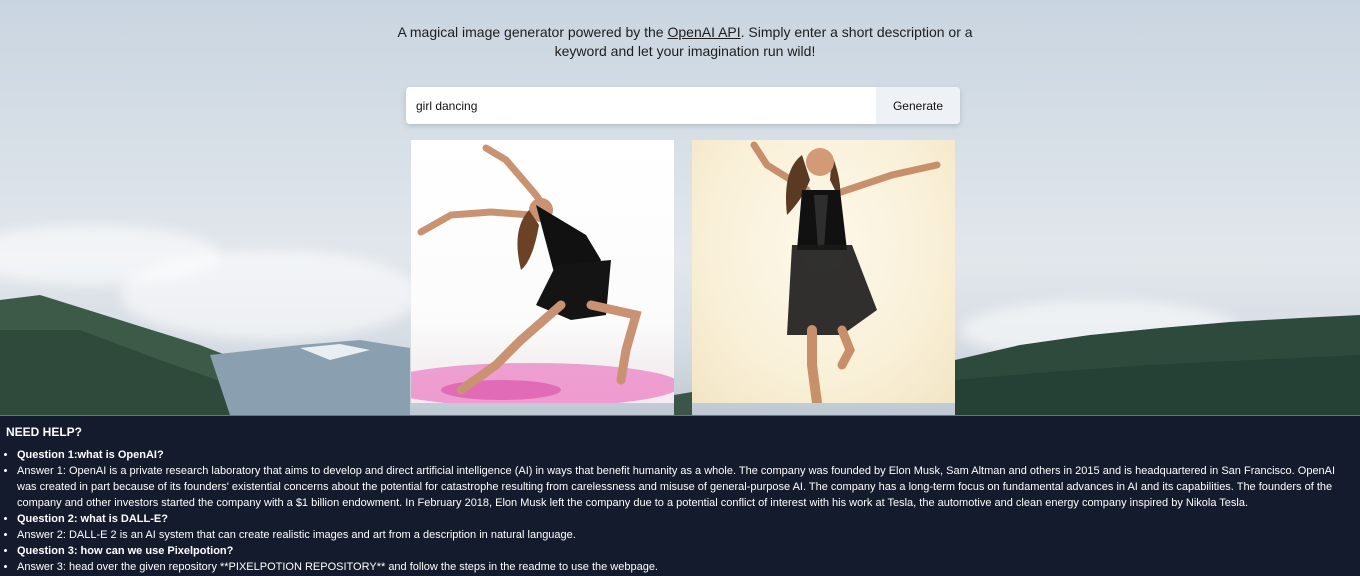  Describe the element at coordinates (685, 551) in the screenshot. I see `faq-question-3: Question 3: how can we use Pixelpotion?` at that location.